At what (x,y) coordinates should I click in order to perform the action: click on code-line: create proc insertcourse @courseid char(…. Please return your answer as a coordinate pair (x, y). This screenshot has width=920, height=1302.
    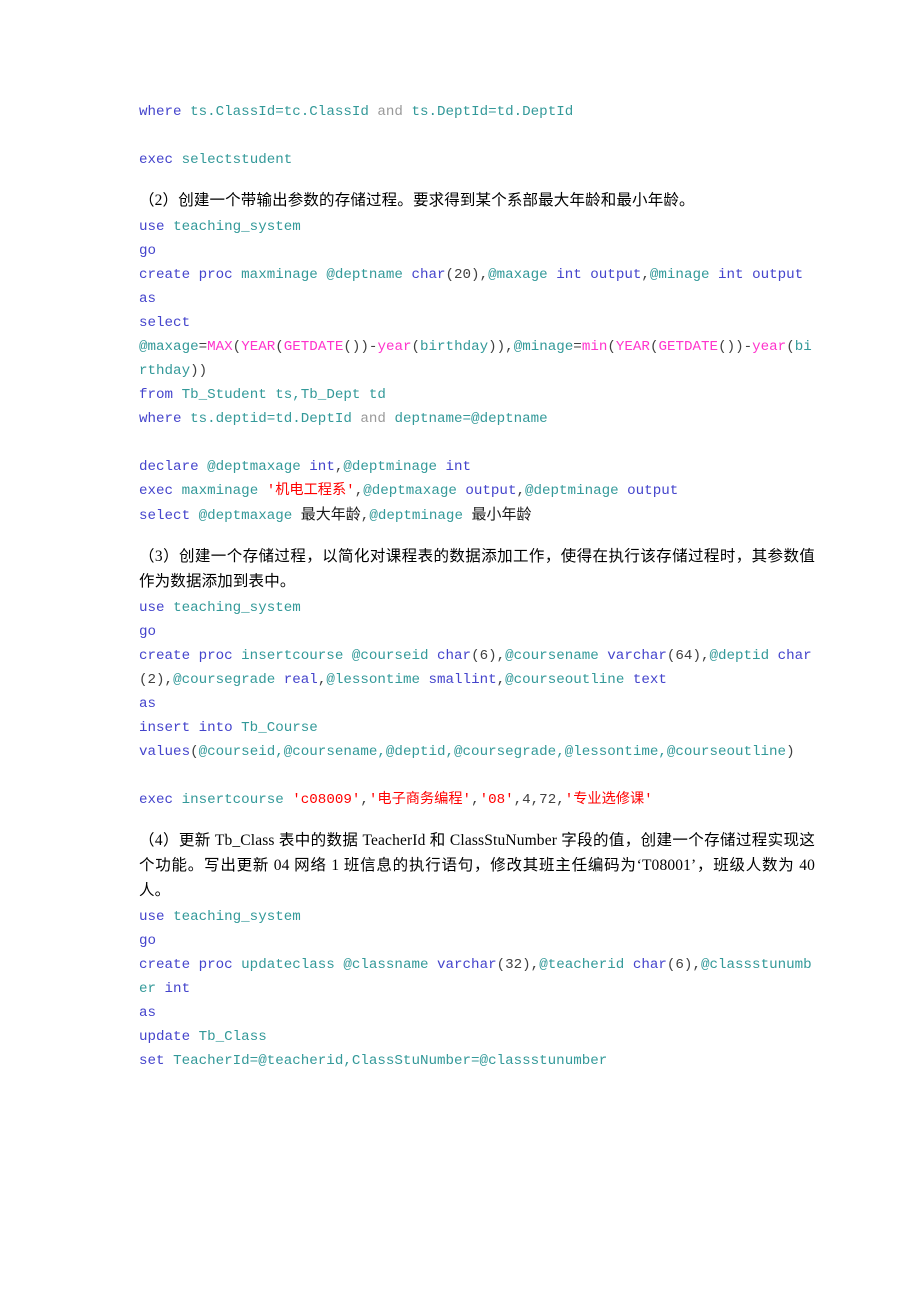
    Looking at the image, I should click on (477, 668).